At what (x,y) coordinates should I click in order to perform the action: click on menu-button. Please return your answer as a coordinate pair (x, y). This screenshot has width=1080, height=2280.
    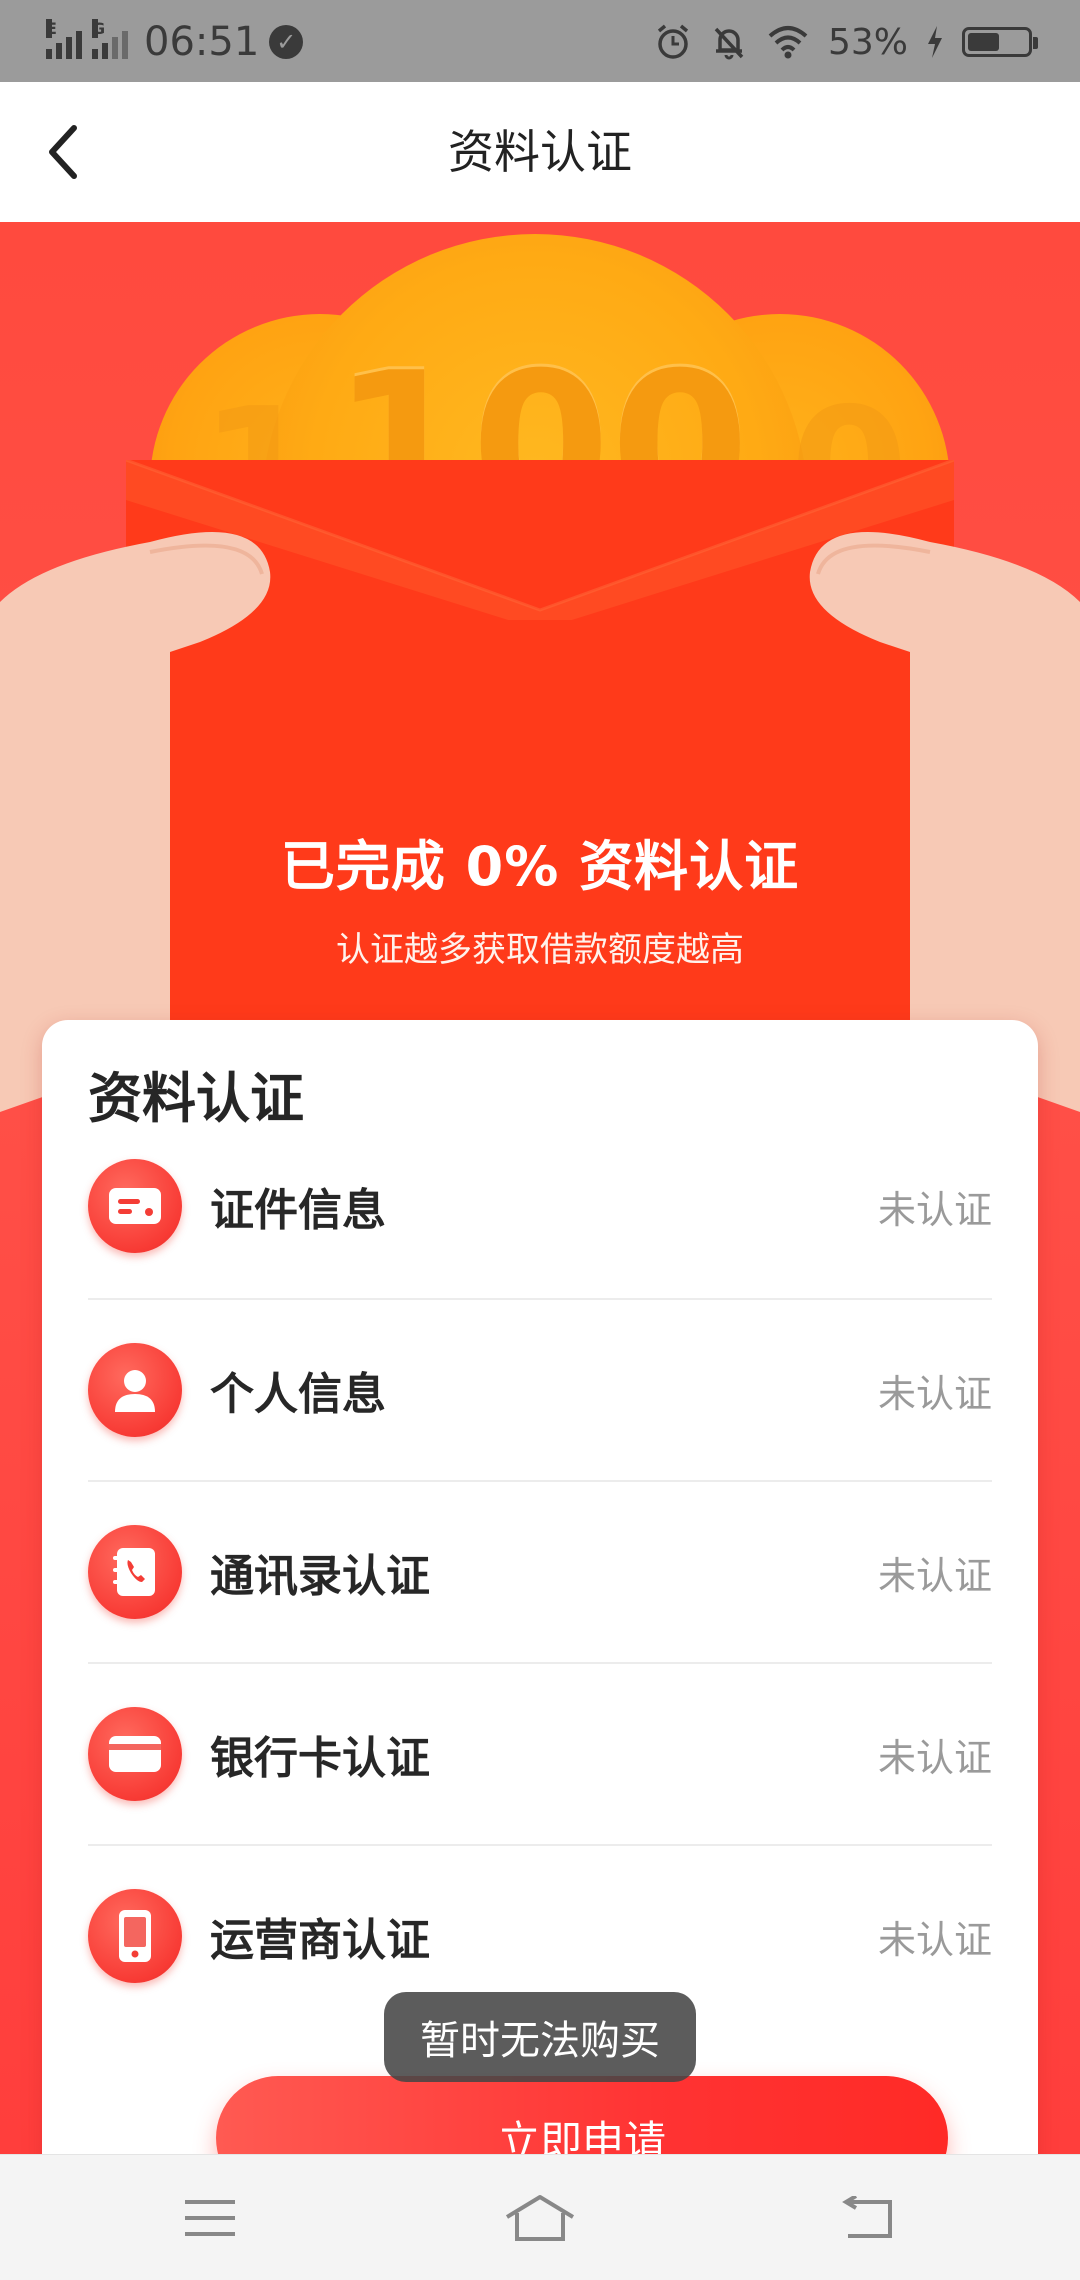
    Looking at the image, I should click on (210, 2218).